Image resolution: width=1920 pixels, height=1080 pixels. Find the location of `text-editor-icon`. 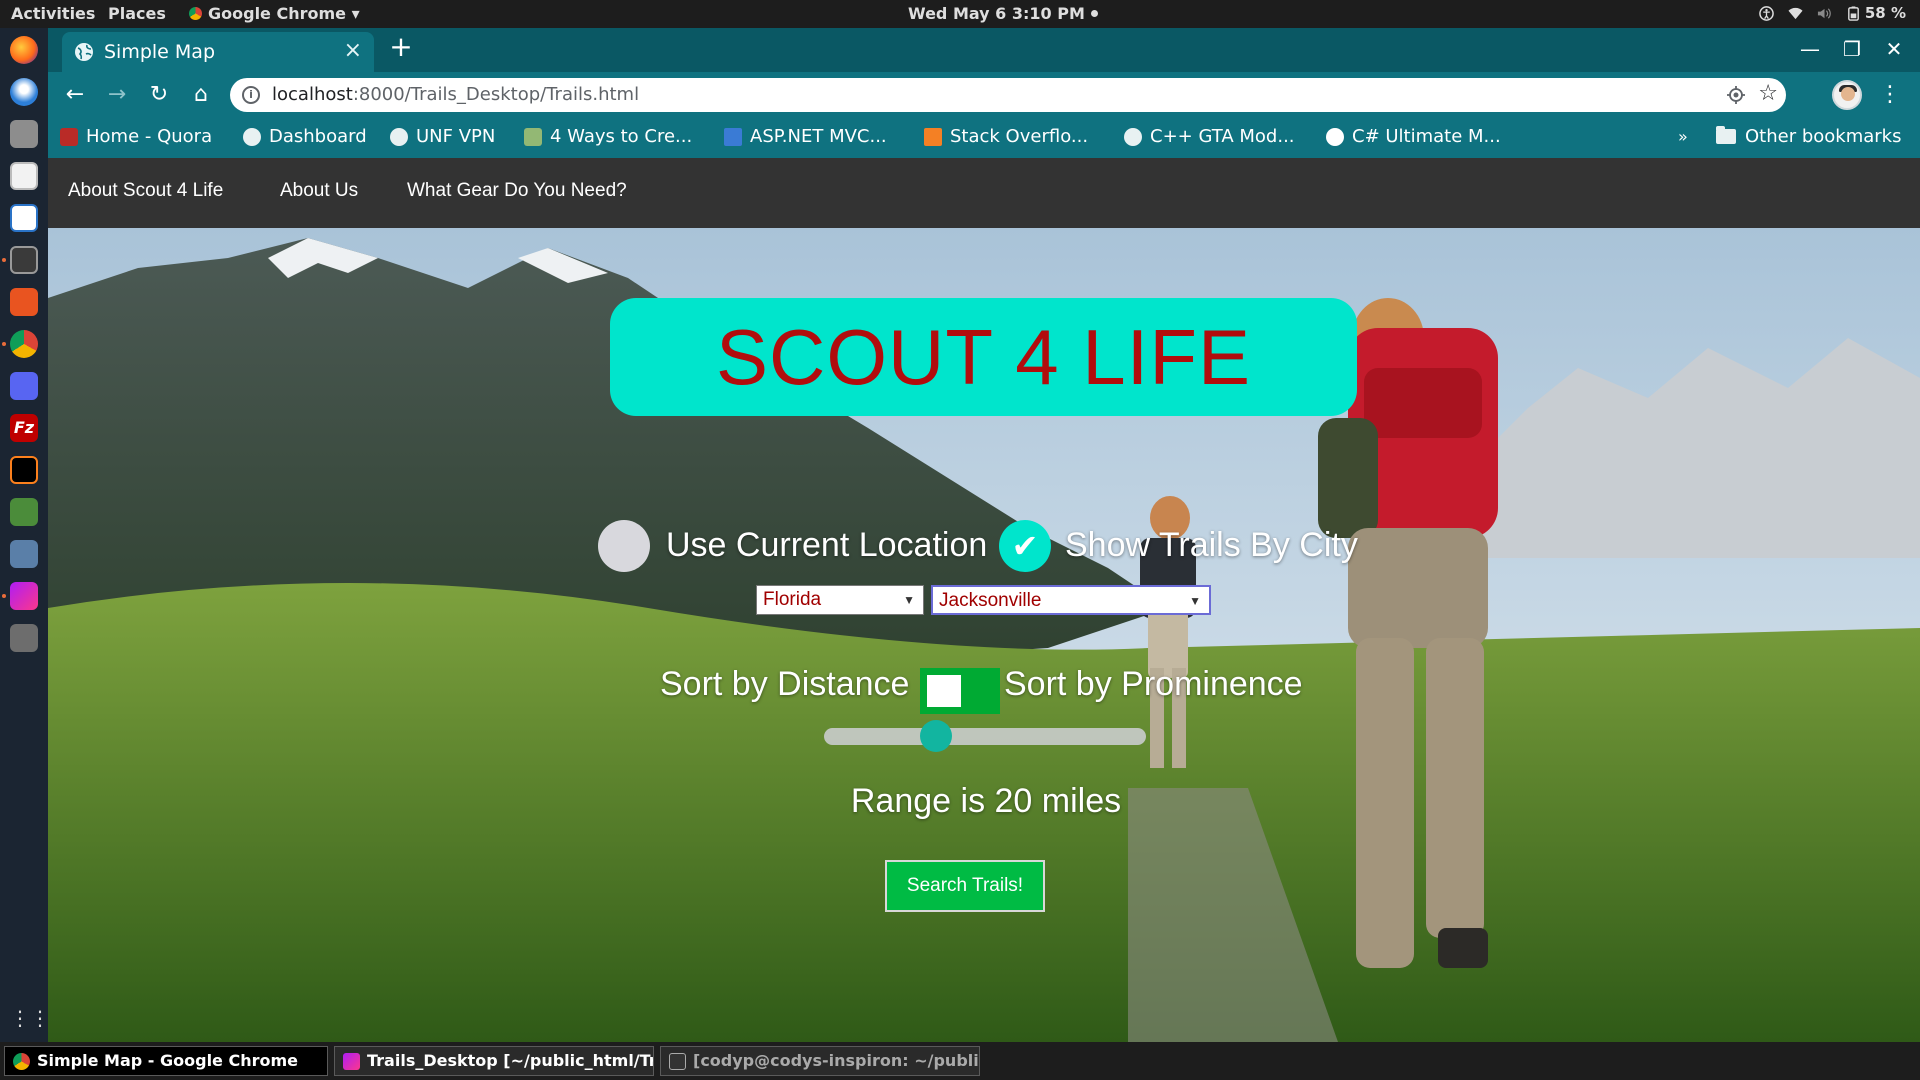

text-editor-icon is located at coordinates (24, 176).